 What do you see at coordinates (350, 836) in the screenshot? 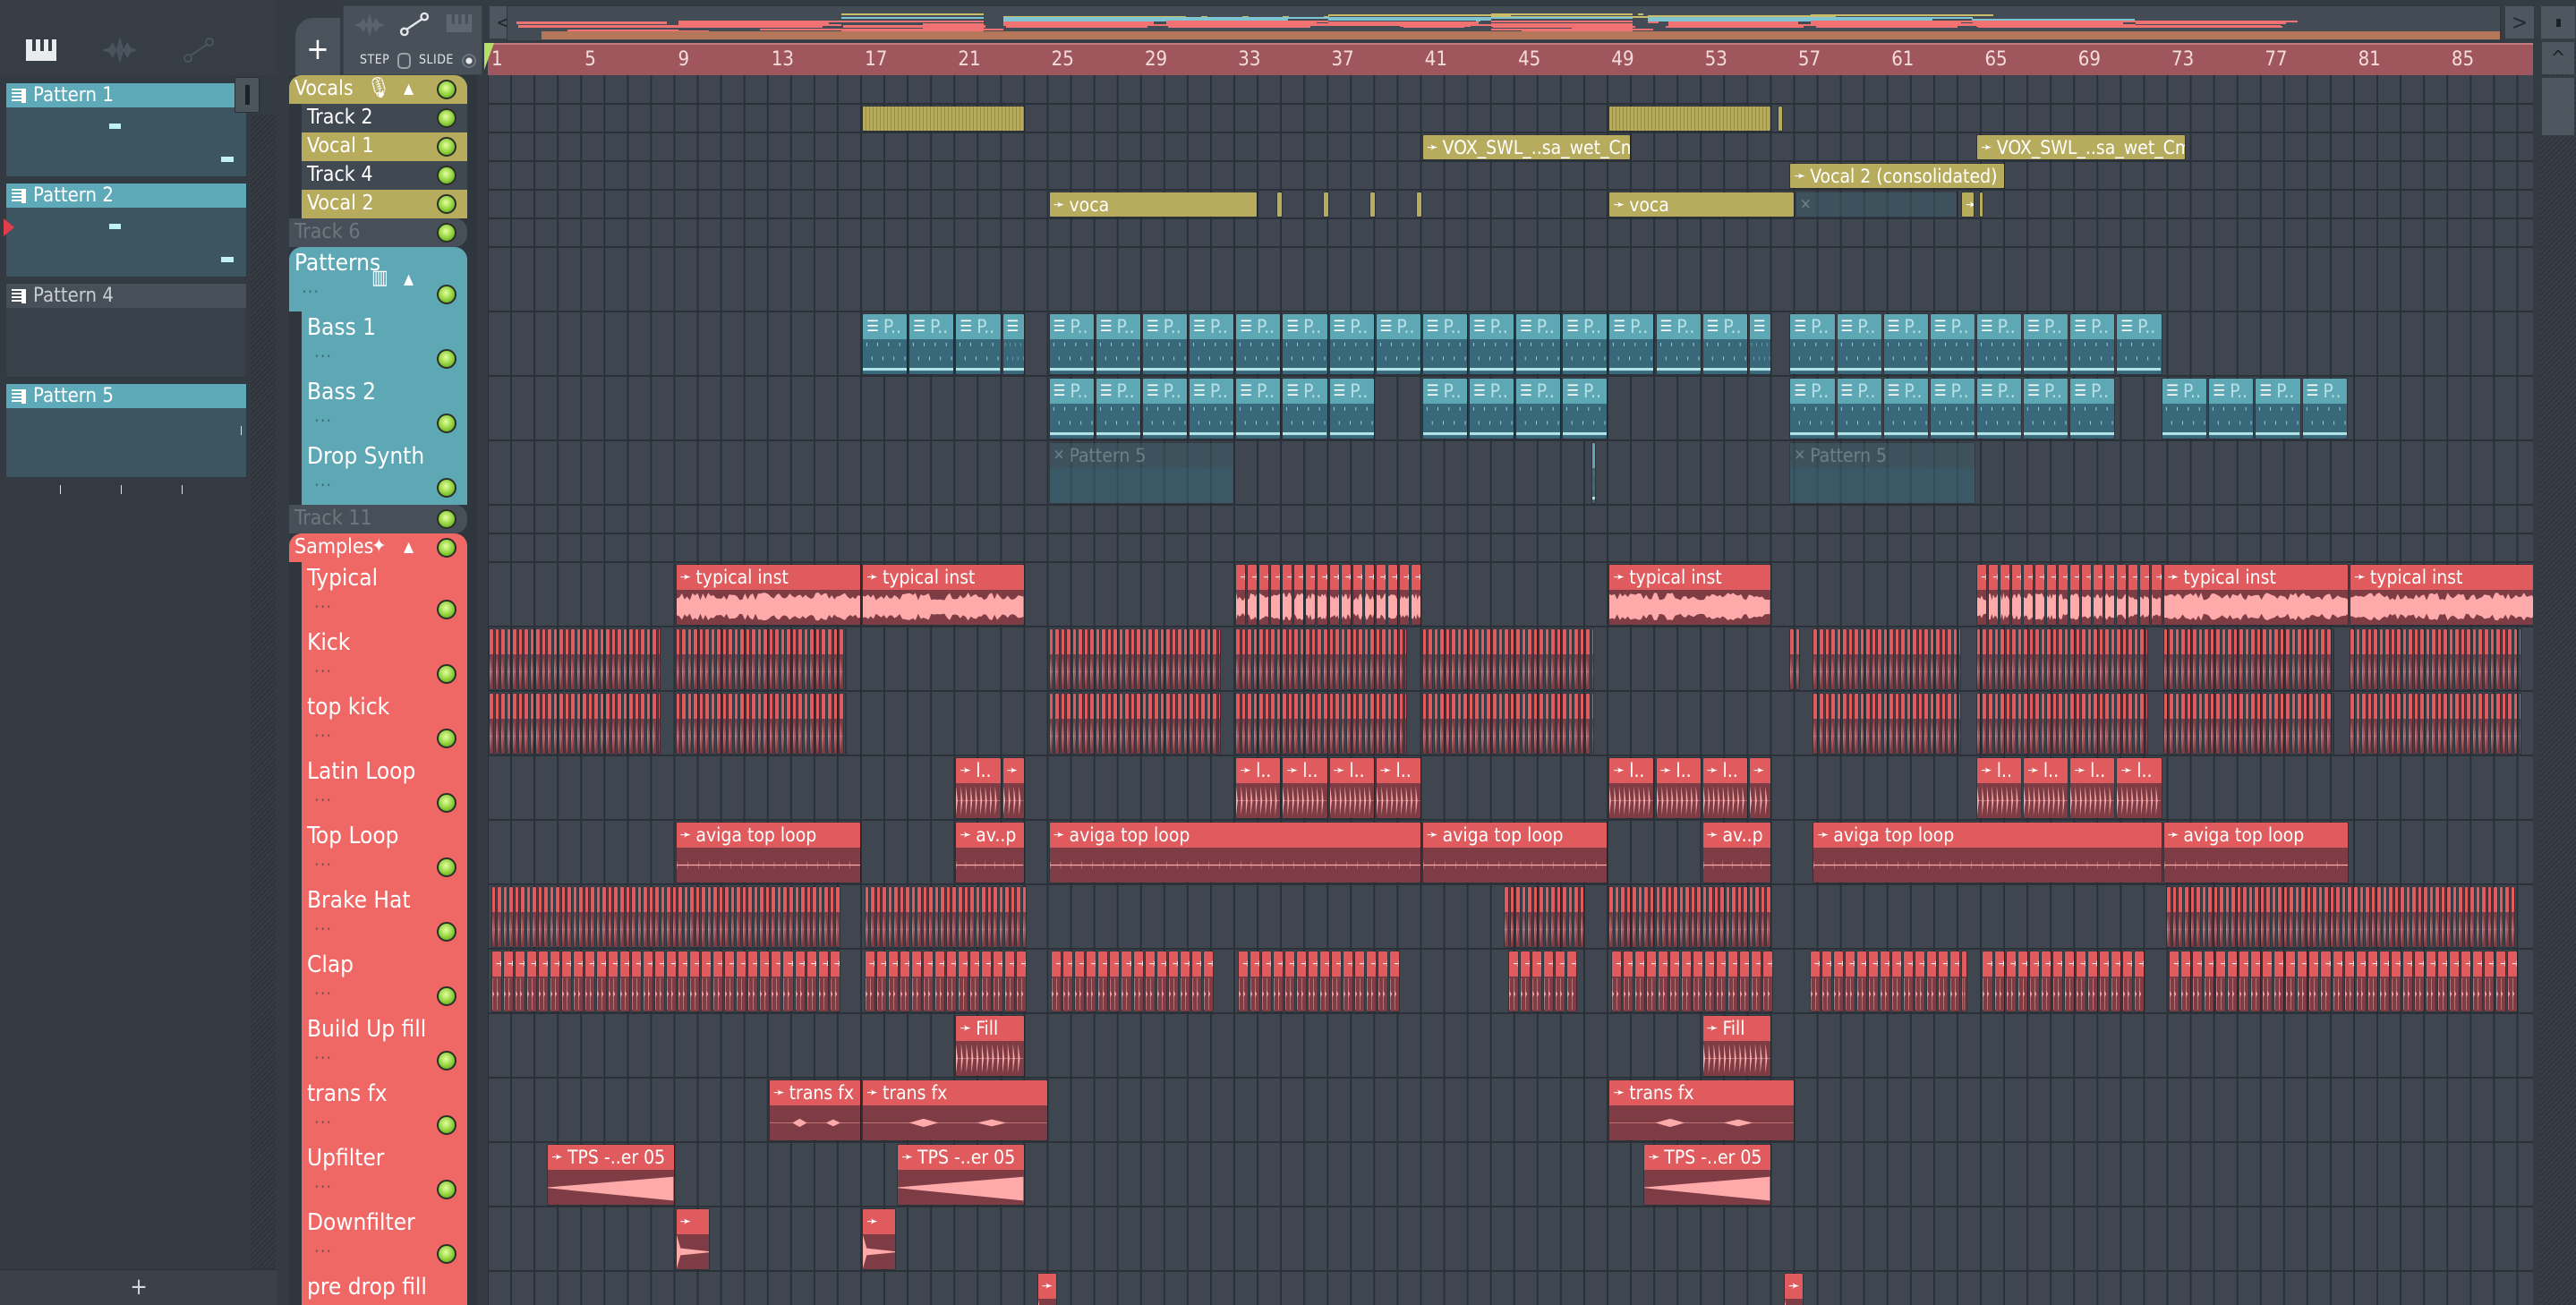
I see `track-name: Top Loop` at bounding box center [350, 836].